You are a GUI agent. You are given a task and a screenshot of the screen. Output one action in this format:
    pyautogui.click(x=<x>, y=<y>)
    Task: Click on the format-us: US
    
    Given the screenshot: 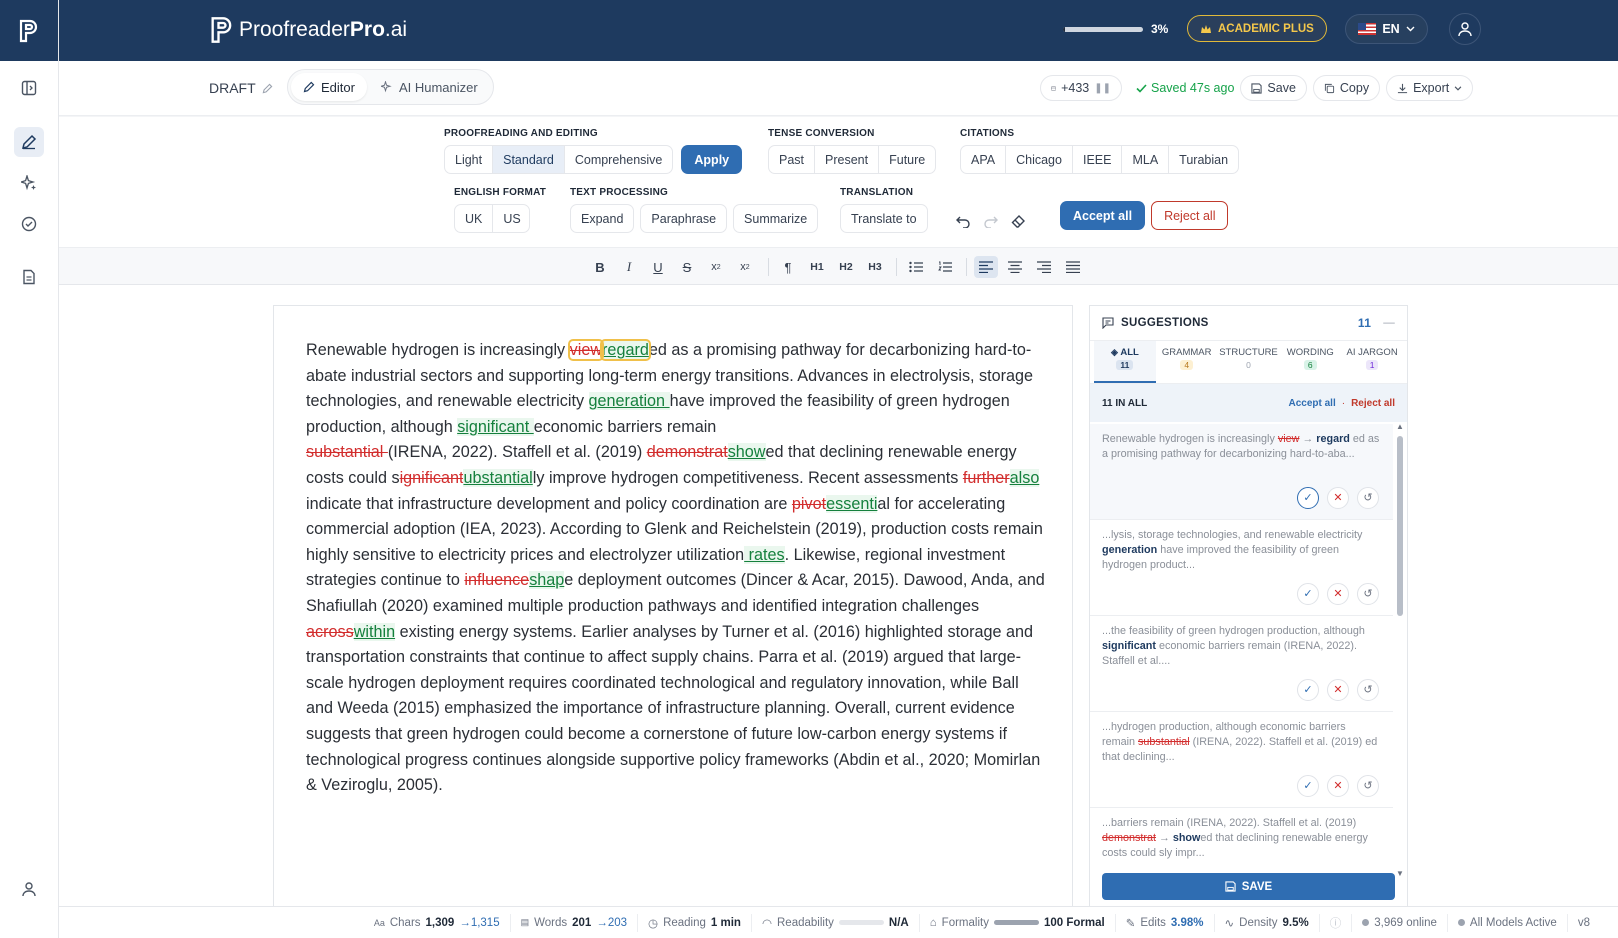 What is the action you would take?
    pyautogui.click(x=511, y=218)
    